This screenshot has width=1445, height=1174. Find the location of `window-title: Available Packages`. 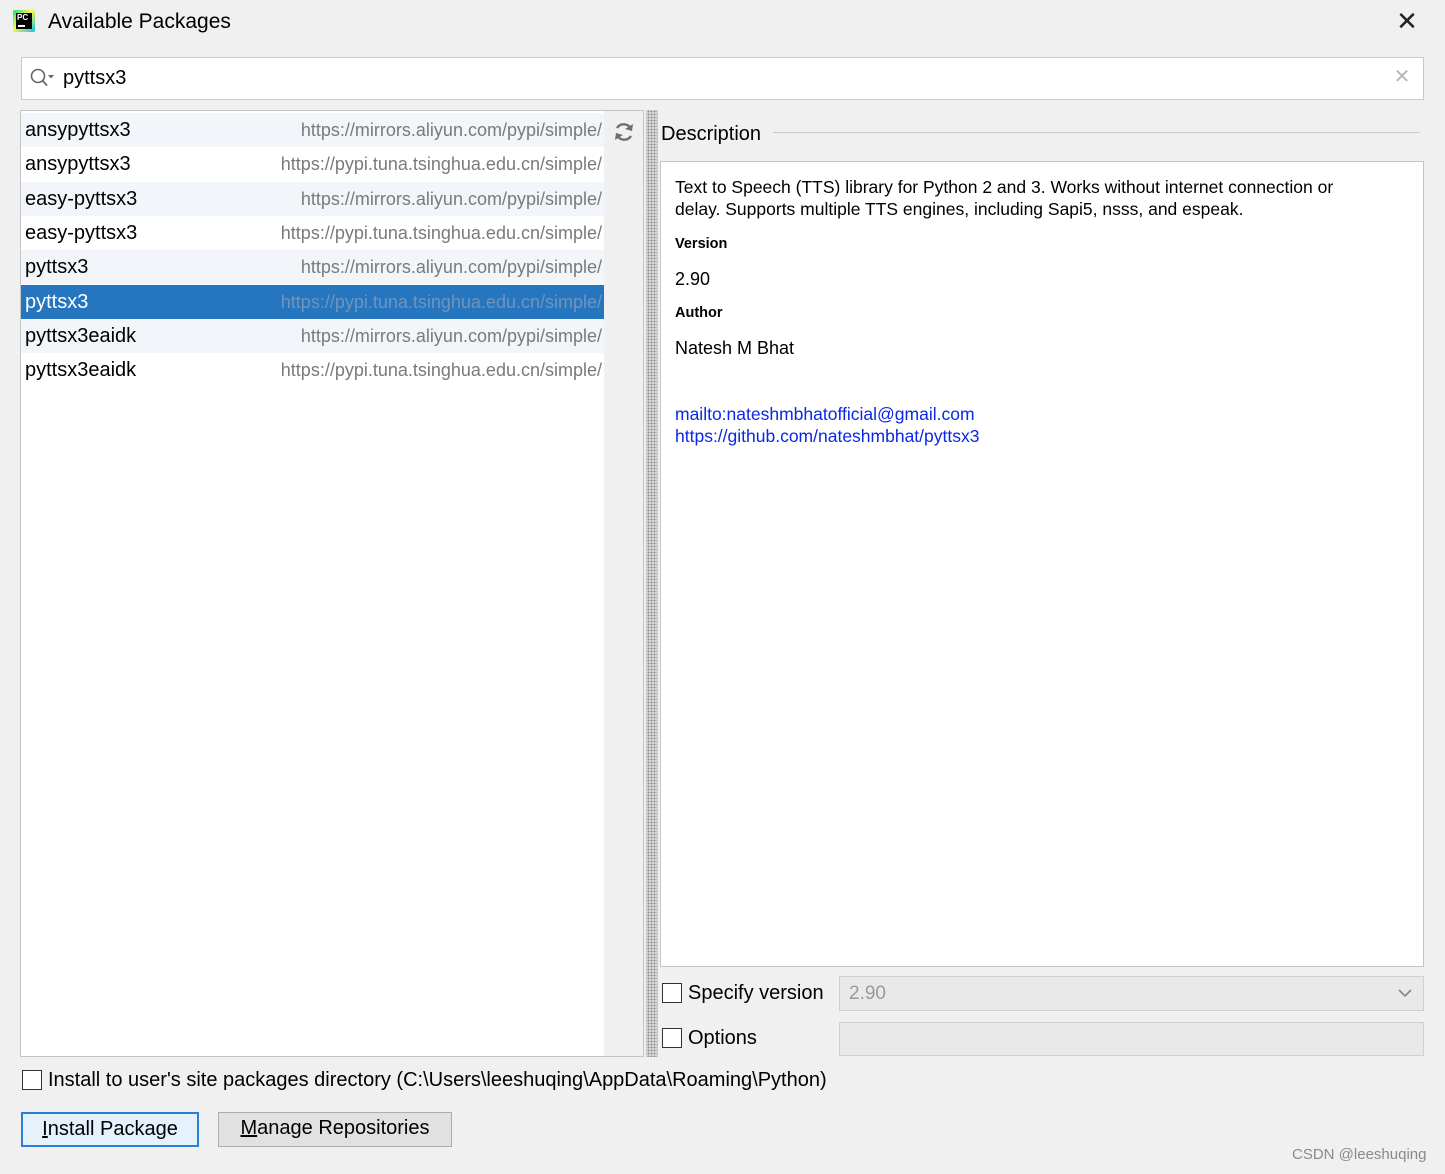

window-title: Available Packages is located at coordinates (139, 21).